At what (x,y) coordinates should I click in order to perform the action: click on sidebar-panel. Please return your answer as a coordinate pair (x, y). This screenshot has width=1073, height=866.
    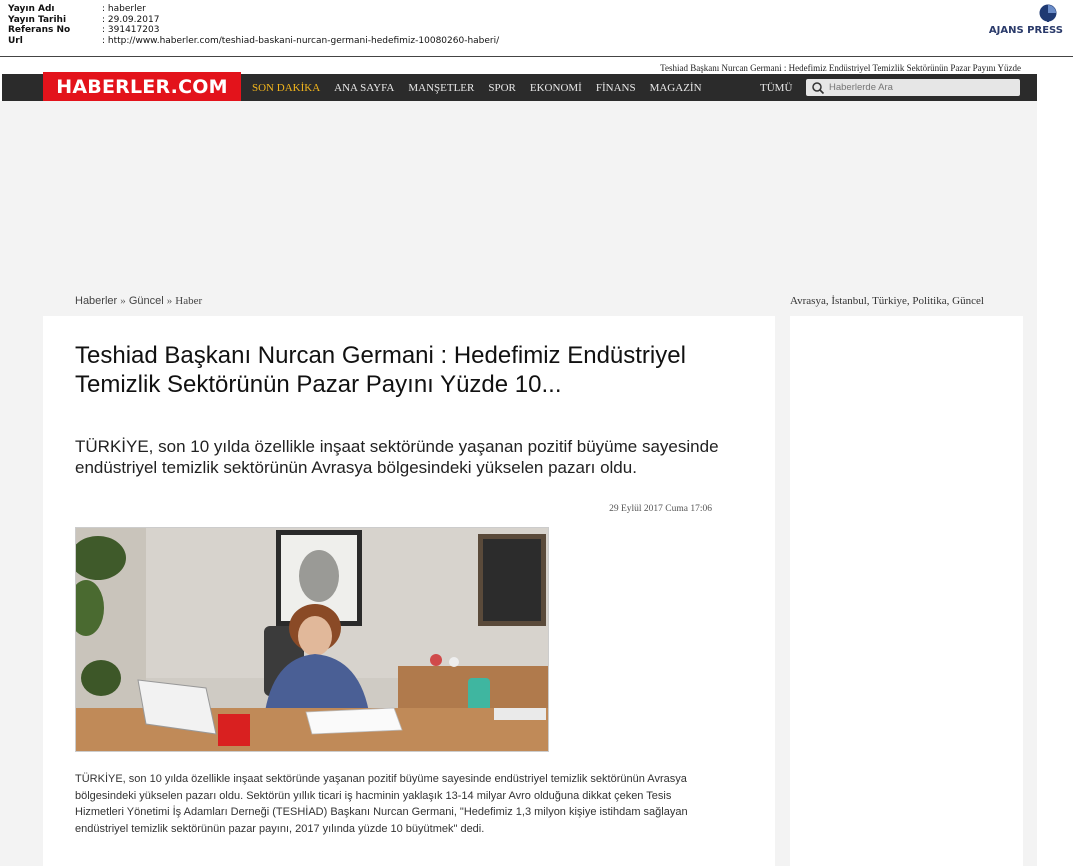
    Looking at the image, I should click on (906, 591).